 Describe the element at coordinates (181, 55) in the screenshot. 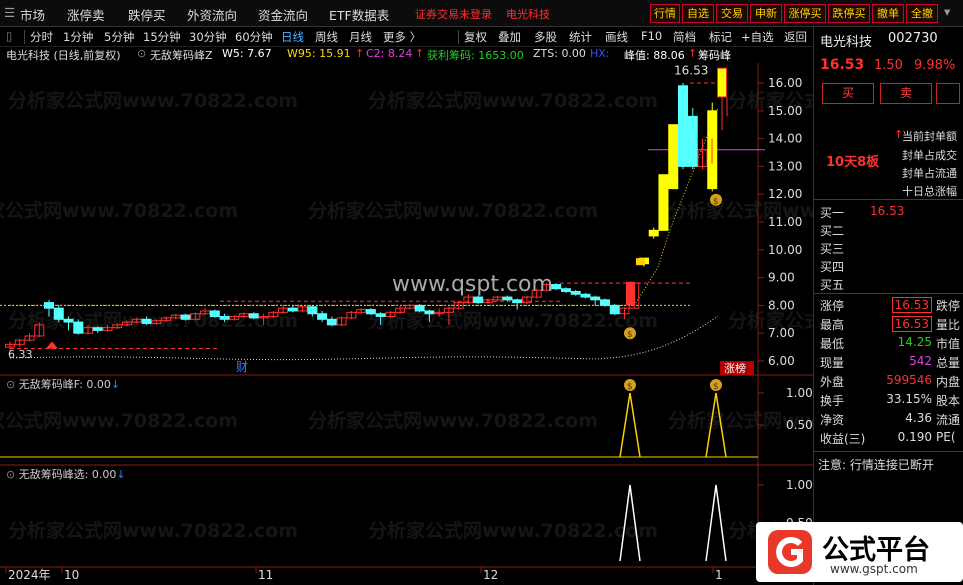

I see `indicator-name: 无敌筹码峰Z` at that location.